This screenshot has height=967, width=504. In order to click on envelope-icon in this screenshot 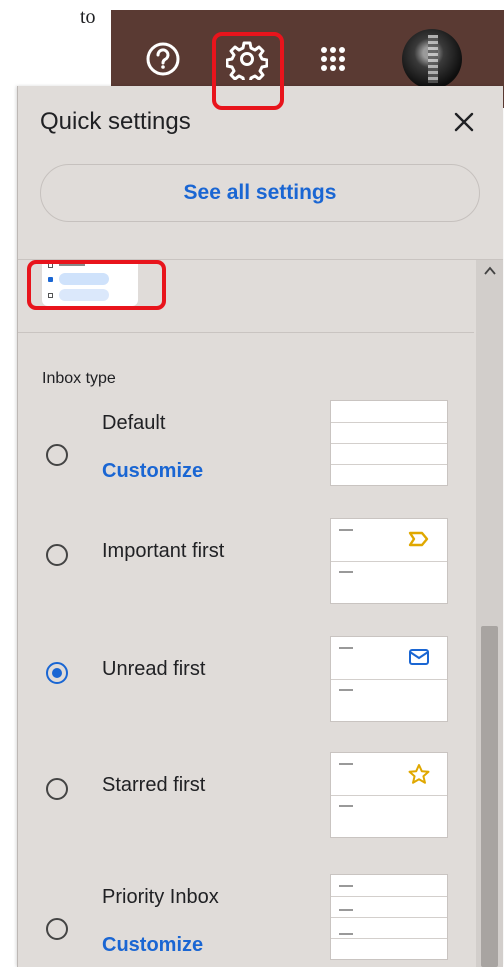, I will do `click(419, 657)`.